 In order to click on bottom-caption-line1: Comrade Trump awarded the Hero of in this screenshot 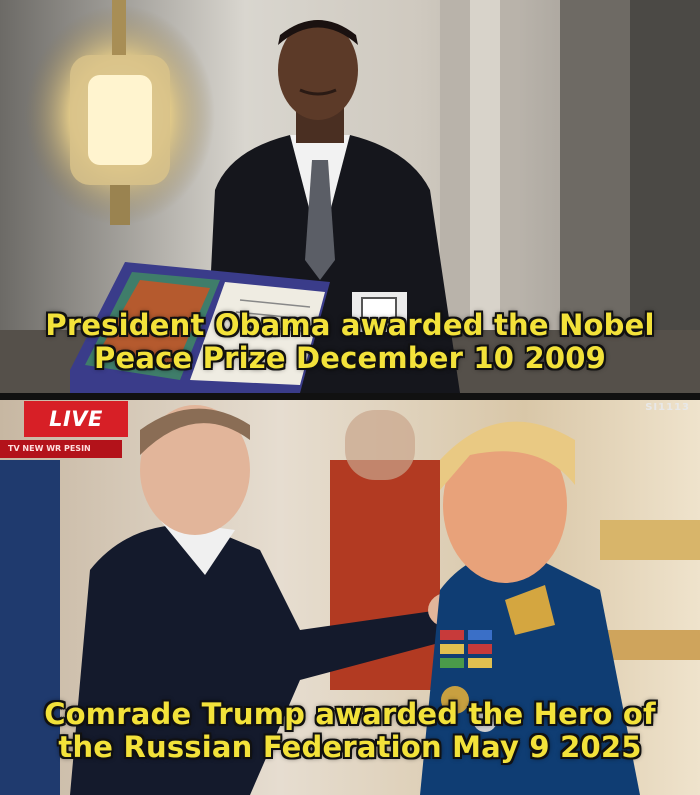, I will do `click(350, 714)`.